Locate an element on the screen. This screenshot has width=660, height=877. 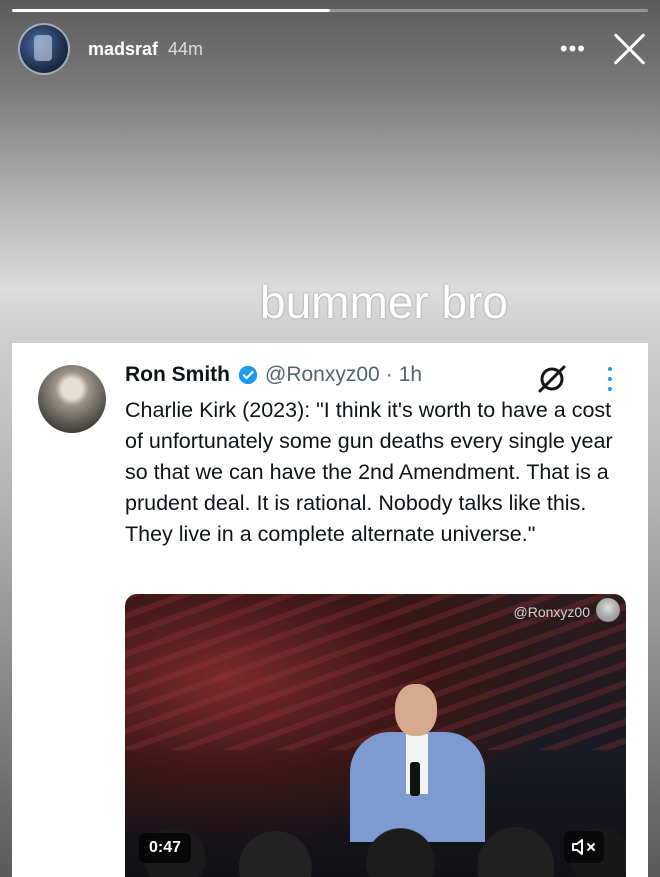
story-progress-fill is located at coordinates (171, 10).